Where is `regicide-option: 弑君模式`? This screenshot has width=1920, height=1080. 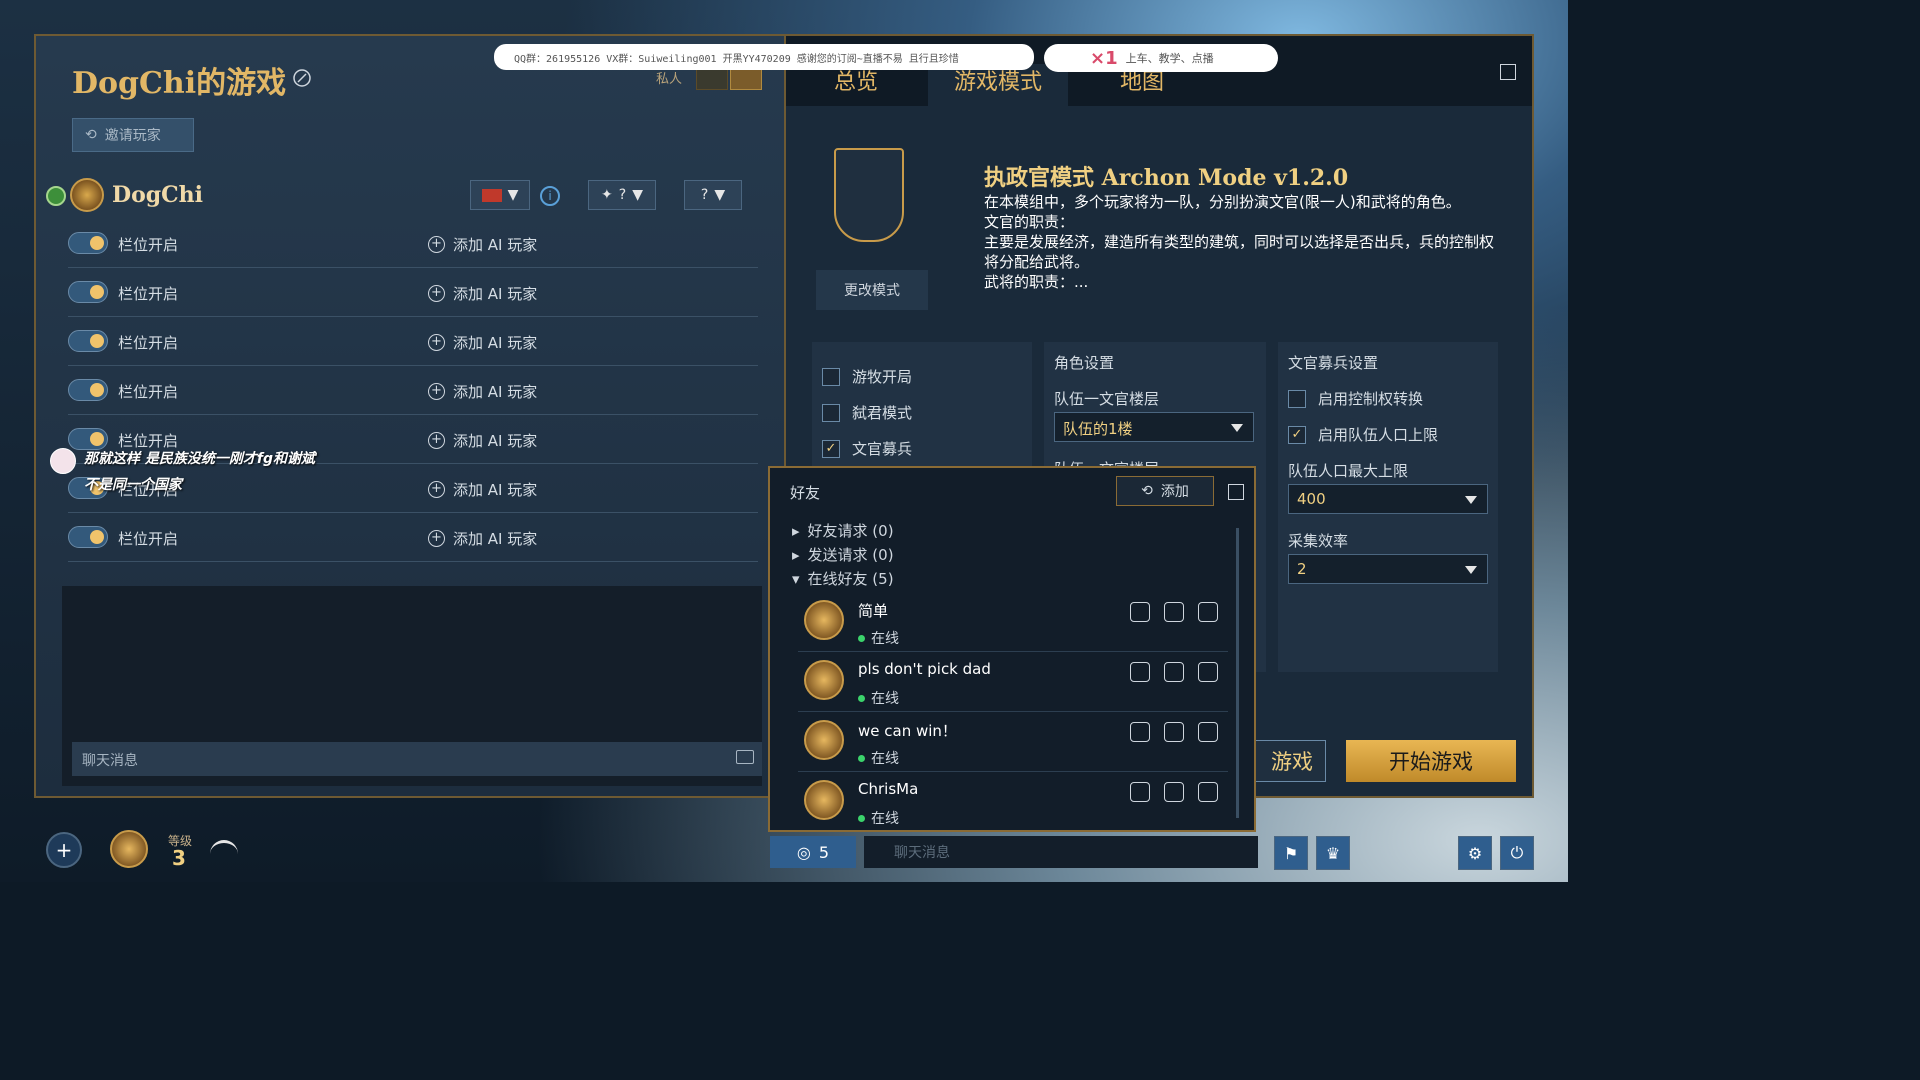
regicide-option: 弑君模式 is located at coordinates (867, 412).